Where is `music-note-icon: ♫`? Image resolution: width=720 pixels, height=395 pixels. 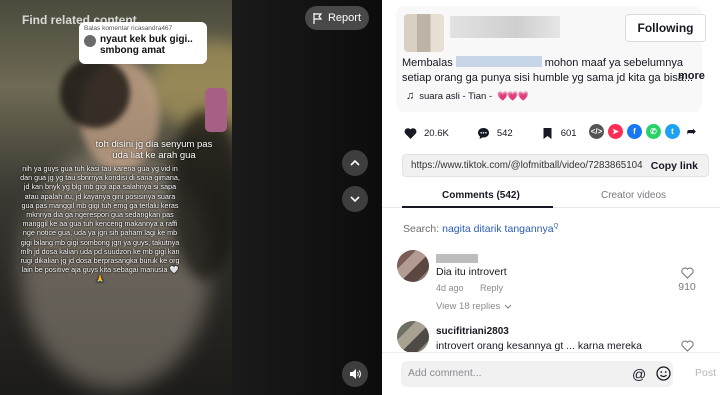 music-note-icon: ♫ is located at coordinates (410, 96).